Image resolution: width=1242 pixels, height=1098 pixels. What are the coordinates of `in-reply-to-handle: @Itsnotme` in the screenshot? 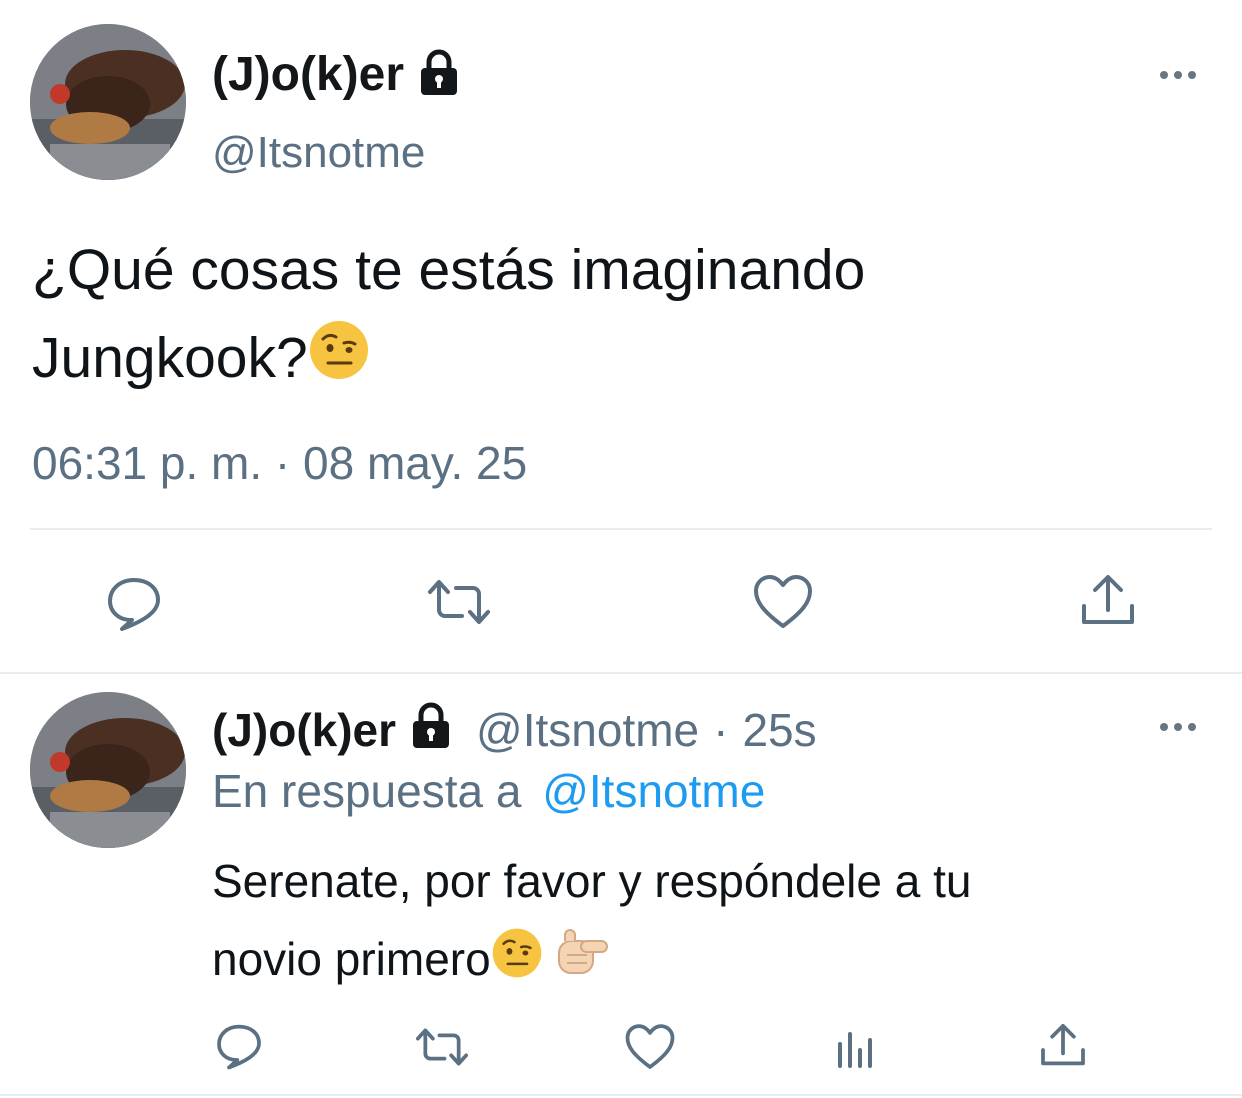 It's located at (653, 791).